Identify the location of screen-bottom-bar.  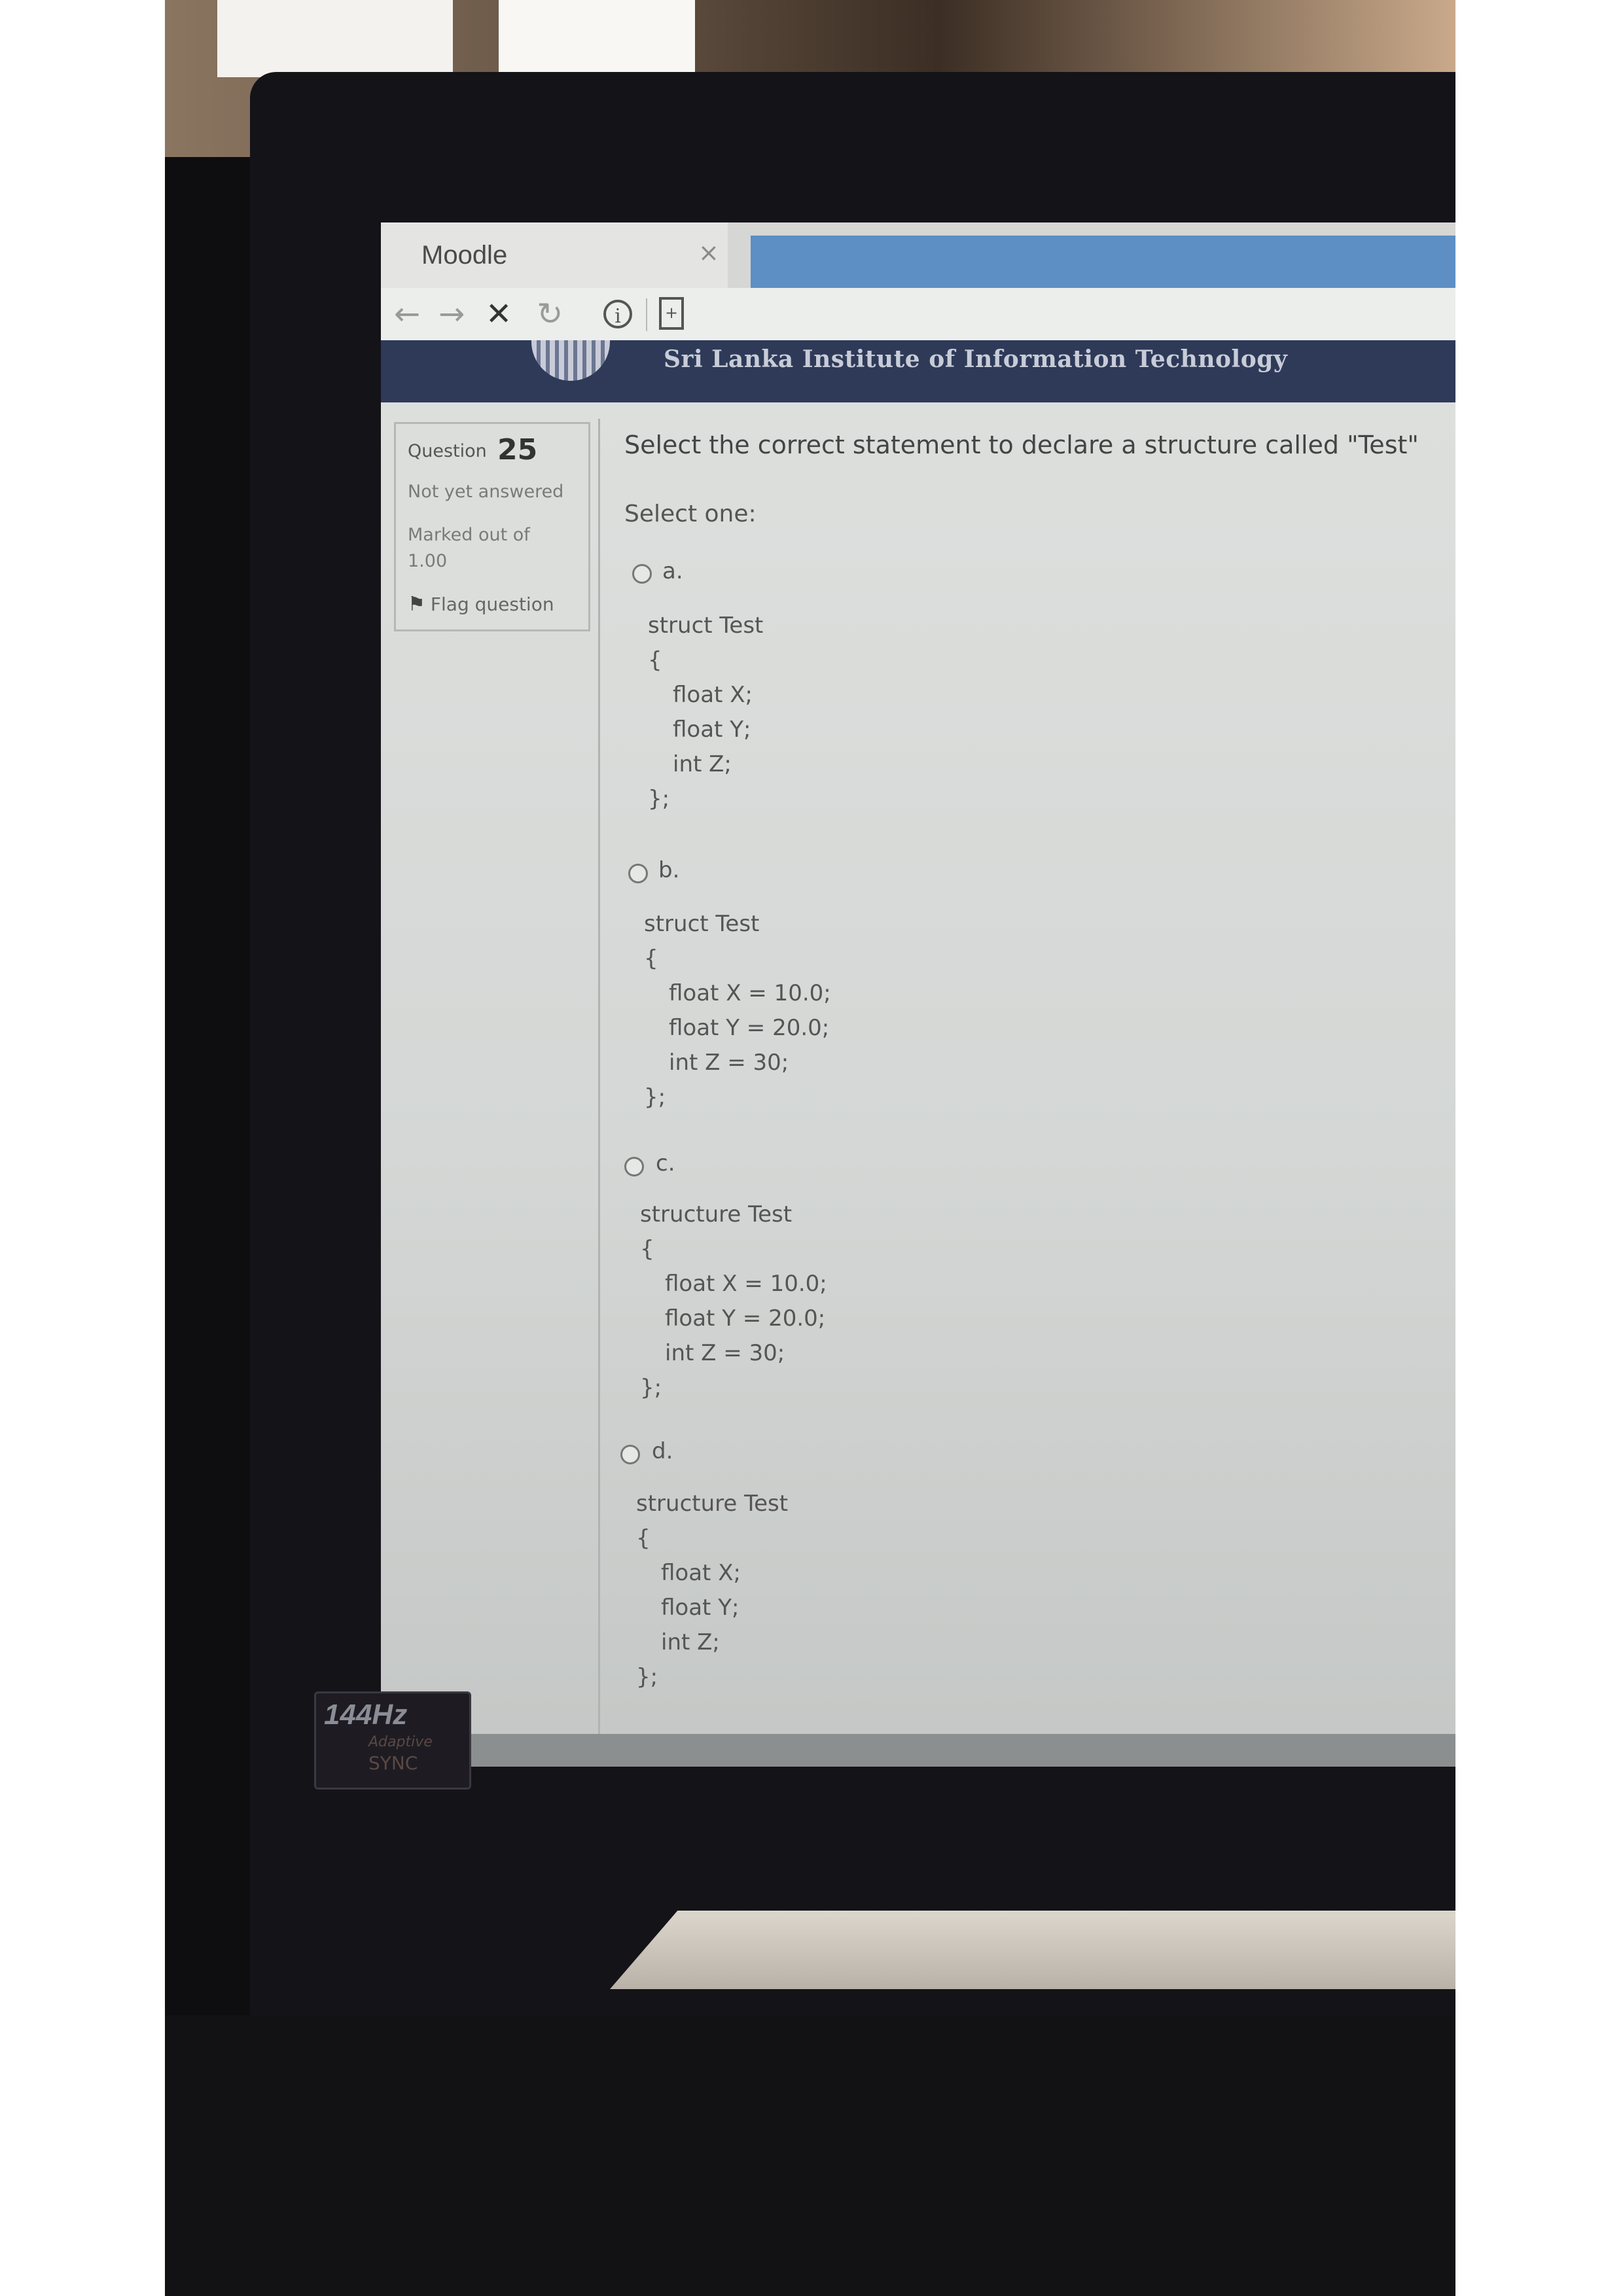
(918, 1751).